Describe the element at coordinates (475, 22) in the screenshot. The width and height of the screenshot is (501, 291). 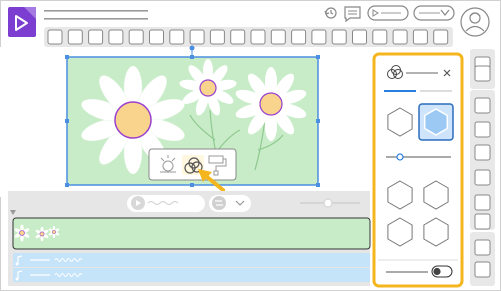
I see `avatar` at that location.